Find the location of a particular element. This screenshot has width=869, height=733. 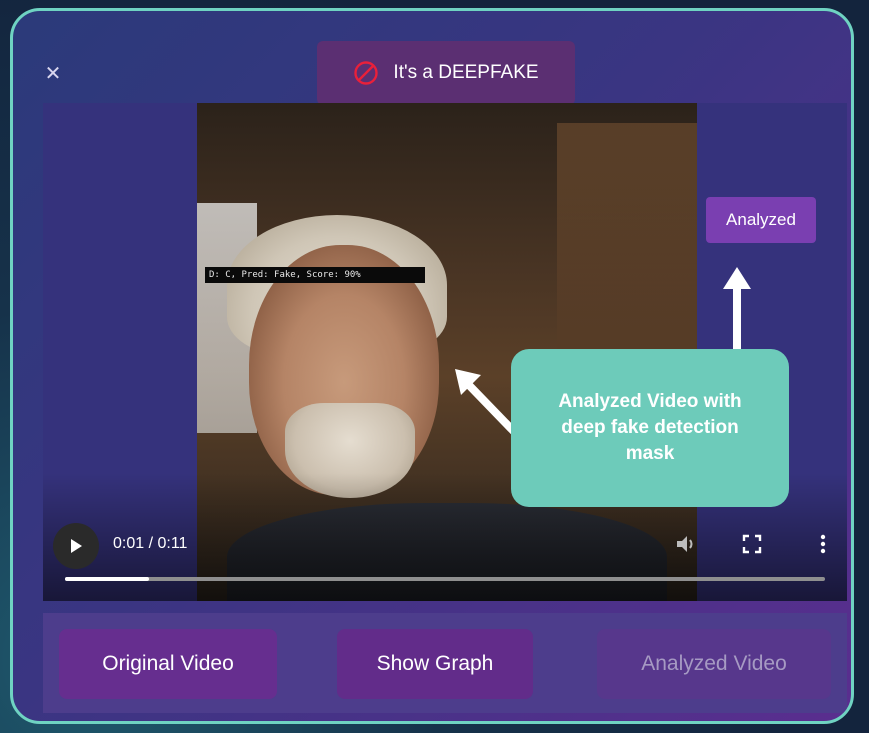

play-button is located at coordinates (76, 546).